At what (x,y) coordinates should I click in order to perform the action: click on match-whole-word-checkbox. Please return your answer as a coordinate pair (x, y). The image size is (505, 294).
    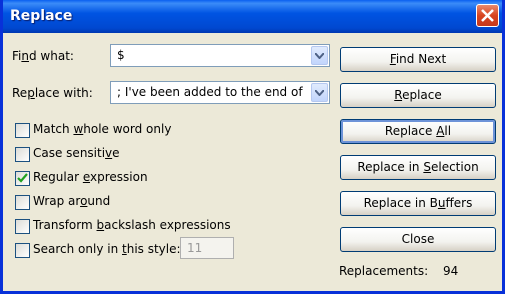
    Looking at the image, I should click on (22, 130).